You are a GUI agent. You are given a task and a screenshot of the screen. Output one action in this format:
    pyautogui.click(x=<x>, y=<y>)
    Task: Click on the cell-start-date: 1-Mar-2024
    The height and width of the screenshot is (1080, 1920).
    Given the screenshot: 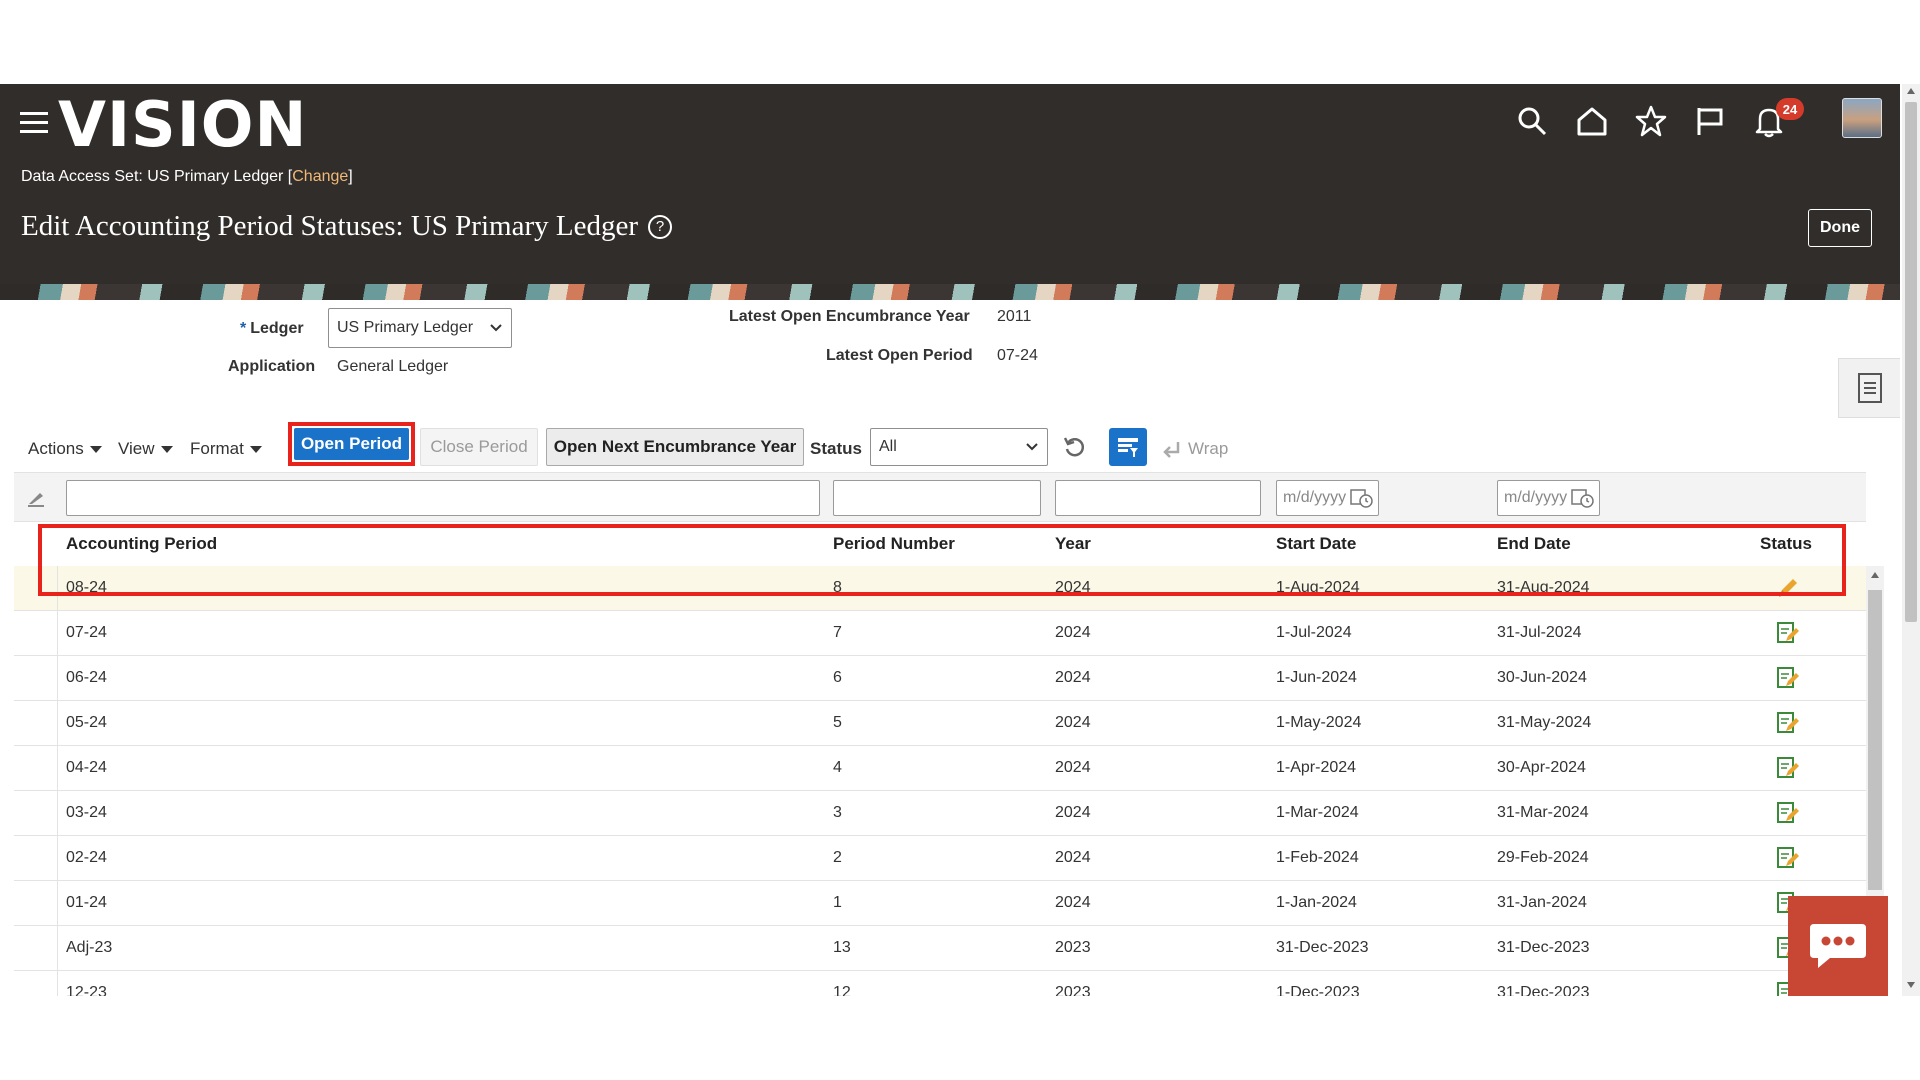 What is the action you would take?
    pyautogui.click(x=1317, y=812)
    